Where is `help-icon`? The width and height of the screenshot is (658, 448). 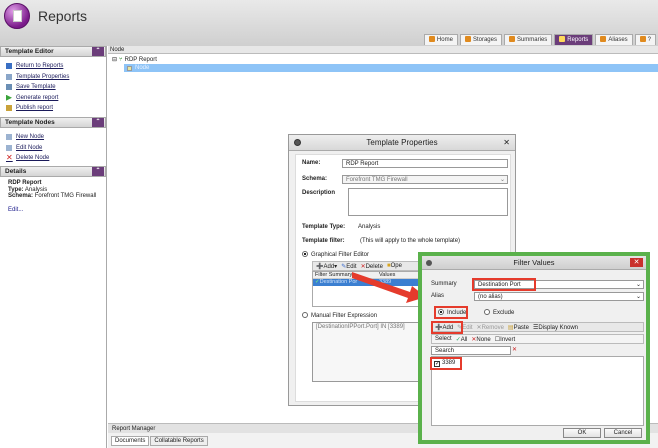 help-icon is located at coordinates (642, 39).